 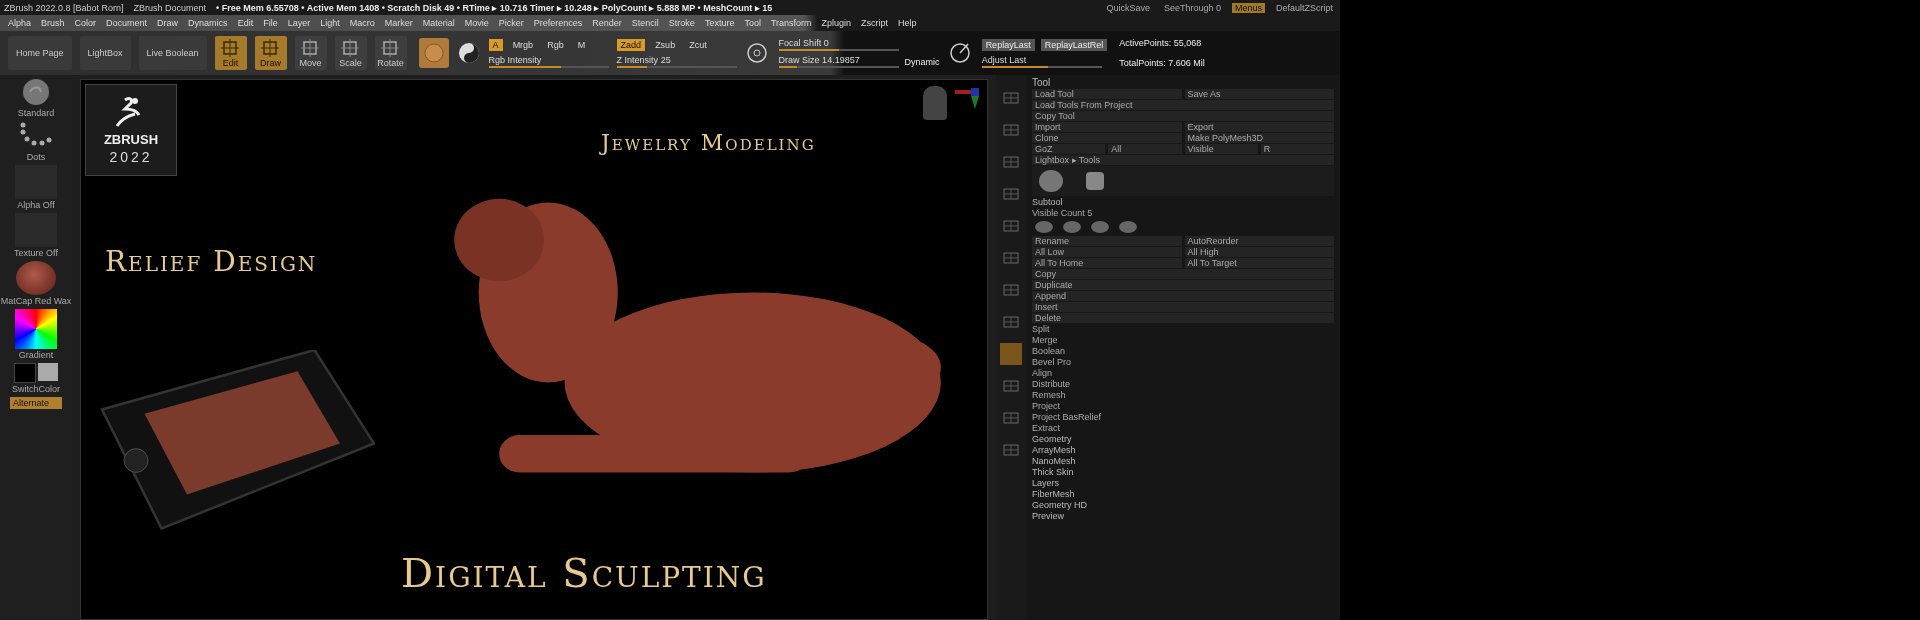 I want to click on palette-button: Import, so click(x=1107, y=127).